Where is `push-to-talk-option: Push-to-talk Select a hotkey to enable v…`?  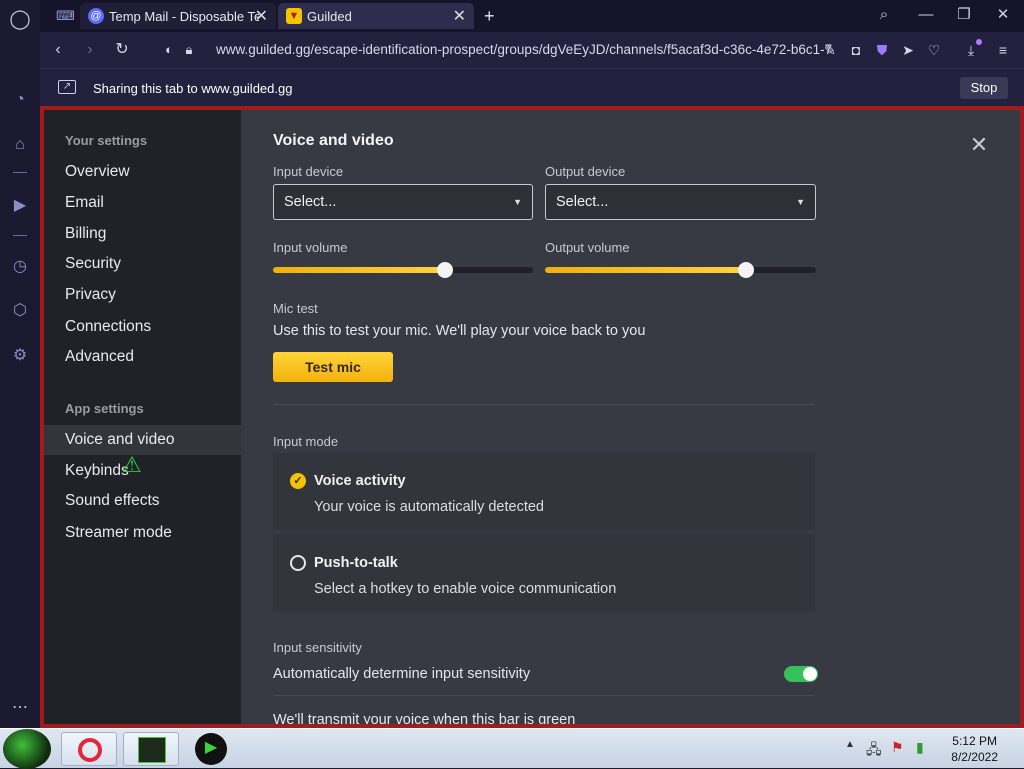 push-to-talk-option: Push-to-talk Select a hotkey to enable v… is located at coordinates (544, 573).